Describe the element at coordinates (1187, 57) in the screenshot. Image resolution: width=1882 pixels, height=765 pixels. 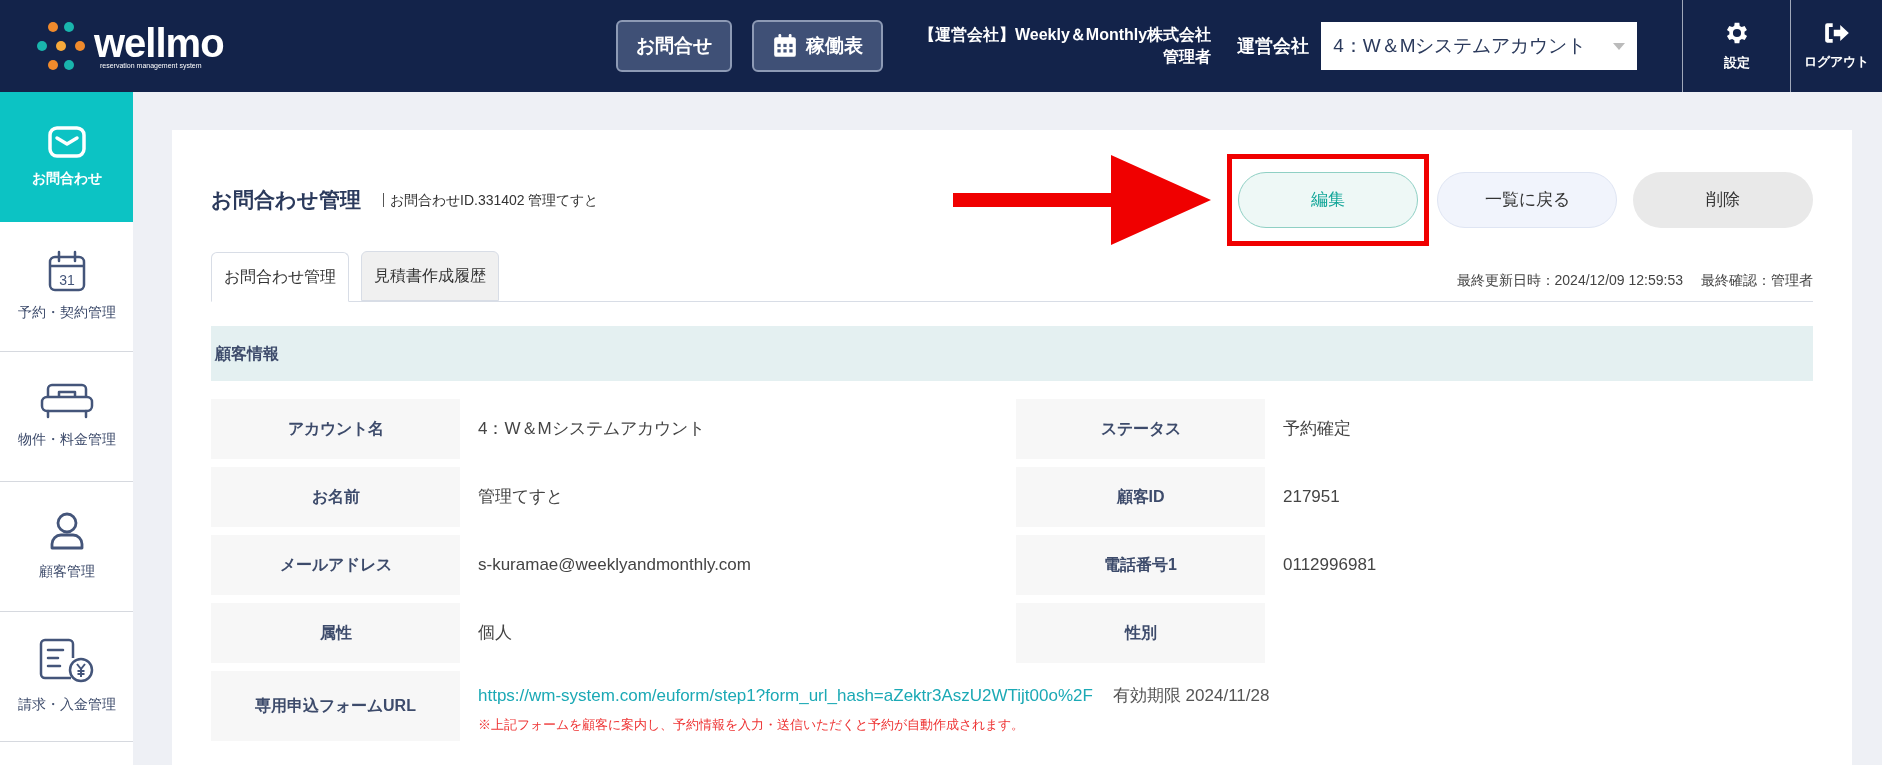
I see `user-role: 管理者` at that location.